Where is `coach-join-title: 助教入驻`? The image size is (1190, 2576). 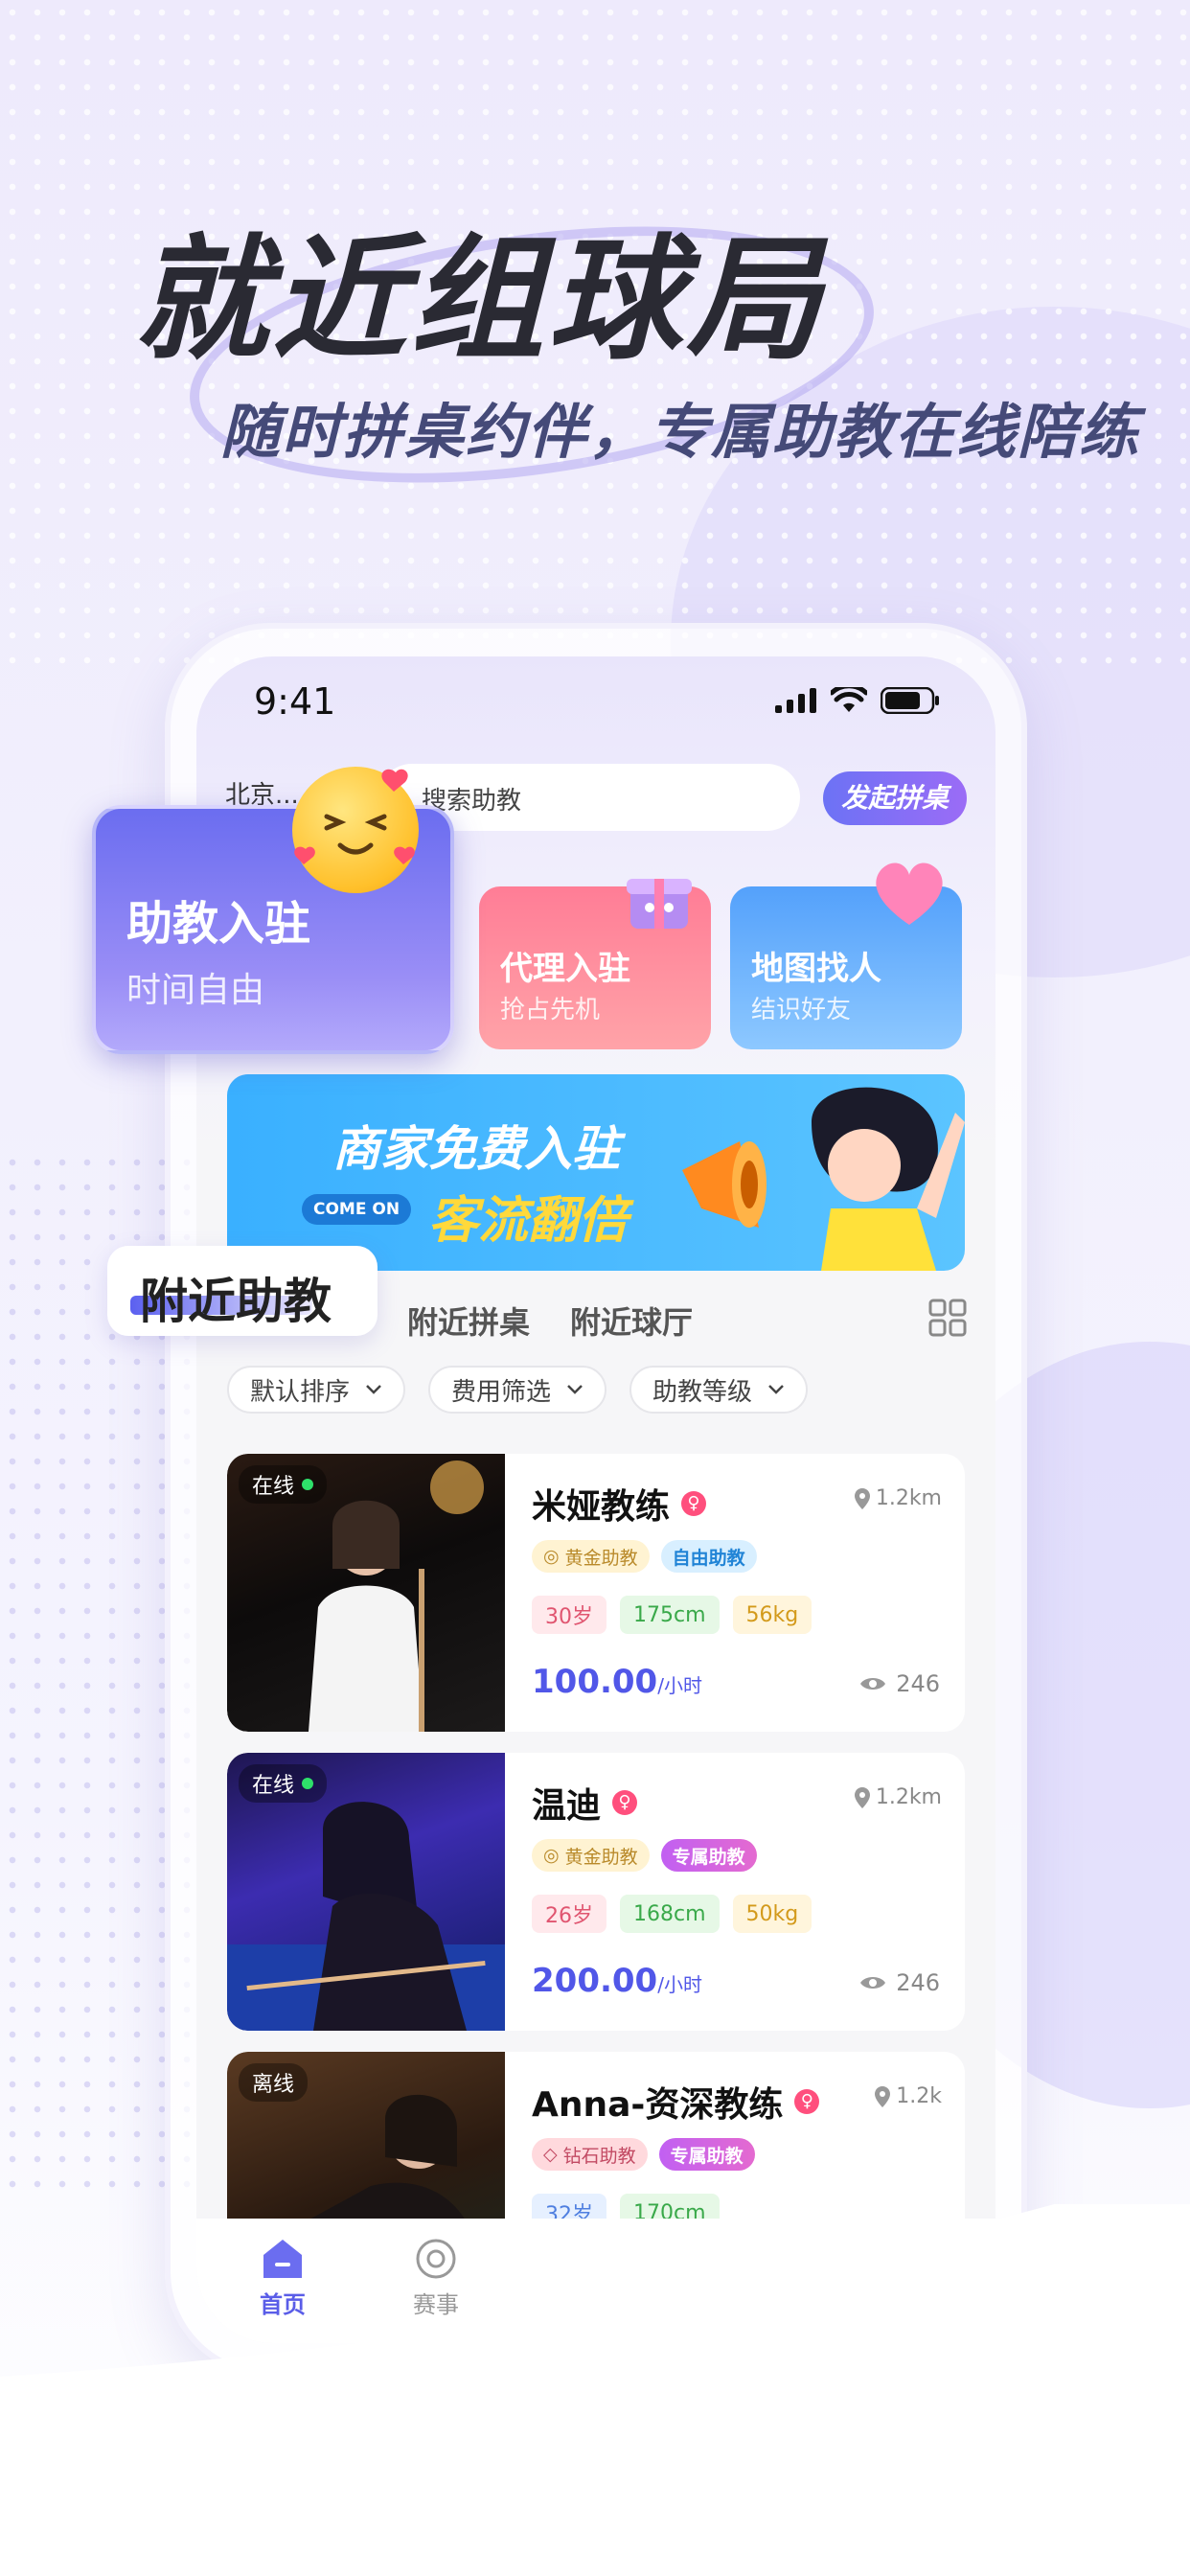
coach-join-title: 助教入驻 is located at coordinates (218, 924).